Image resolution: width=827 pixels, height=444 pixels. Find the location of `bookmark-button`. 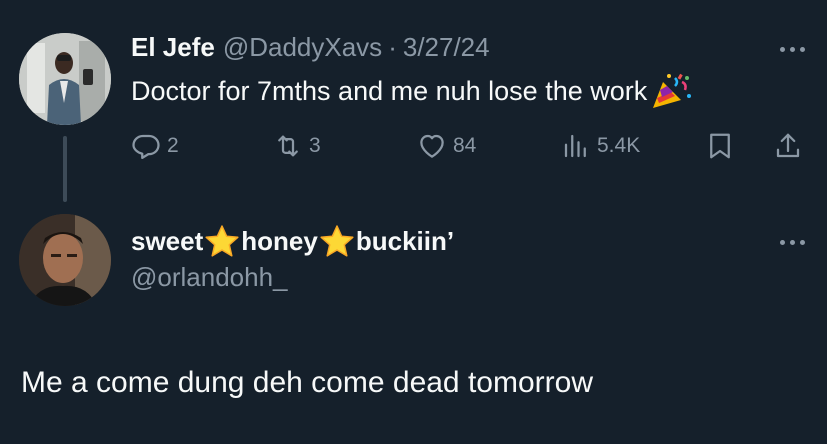

bookmark-button is located at coordinates (720, 146).